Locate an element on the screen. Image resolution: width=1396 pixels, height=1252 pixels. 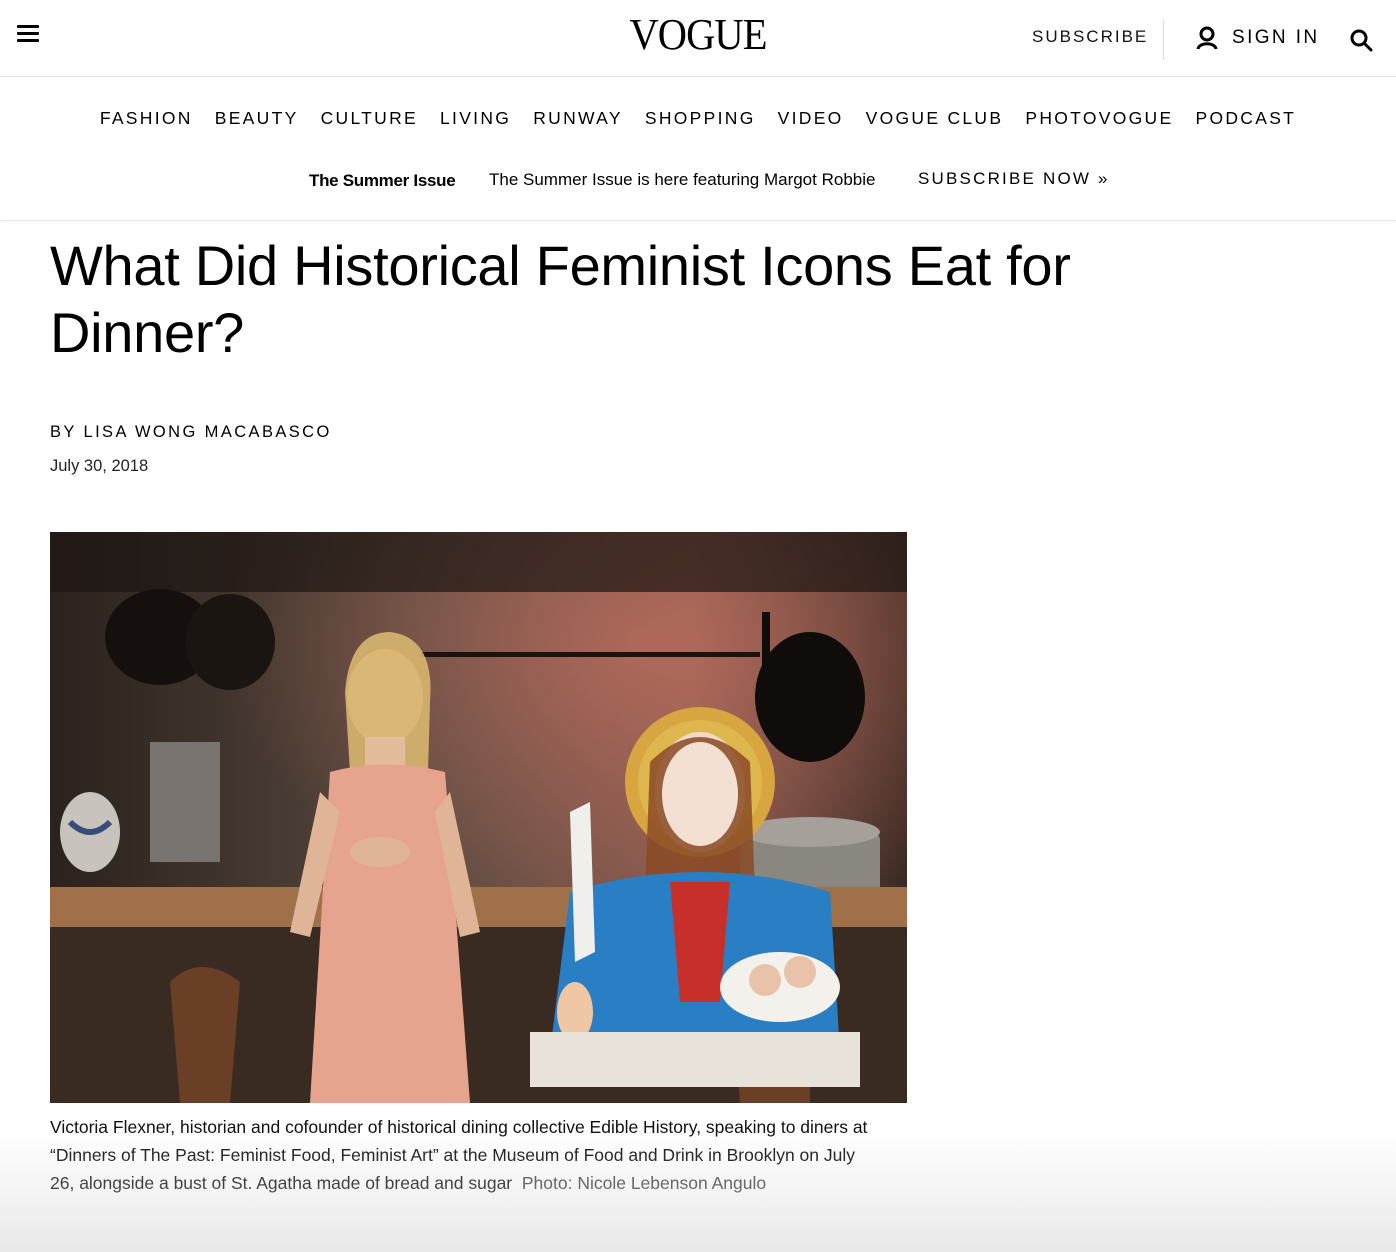
nav-item-runway: RUNWAY is located at coordinates (578, 118).